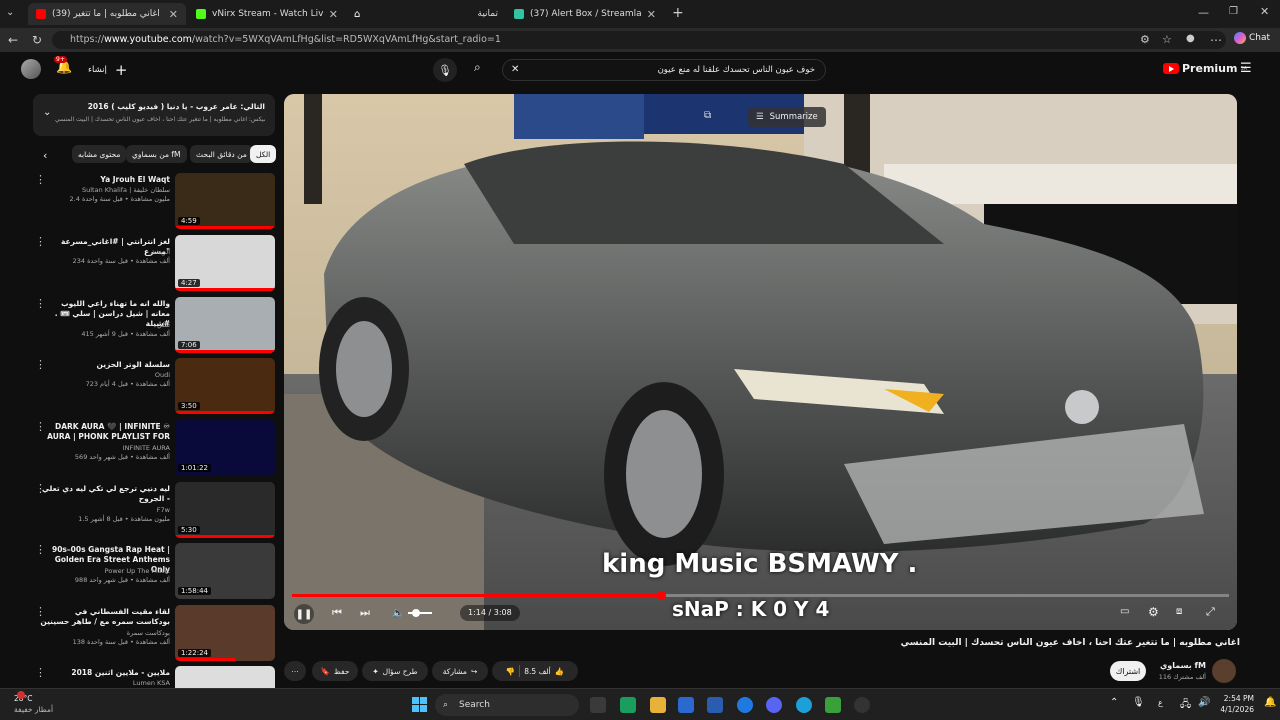  I want to click on save-button: 🔖 حفظ, so click(335, 671).